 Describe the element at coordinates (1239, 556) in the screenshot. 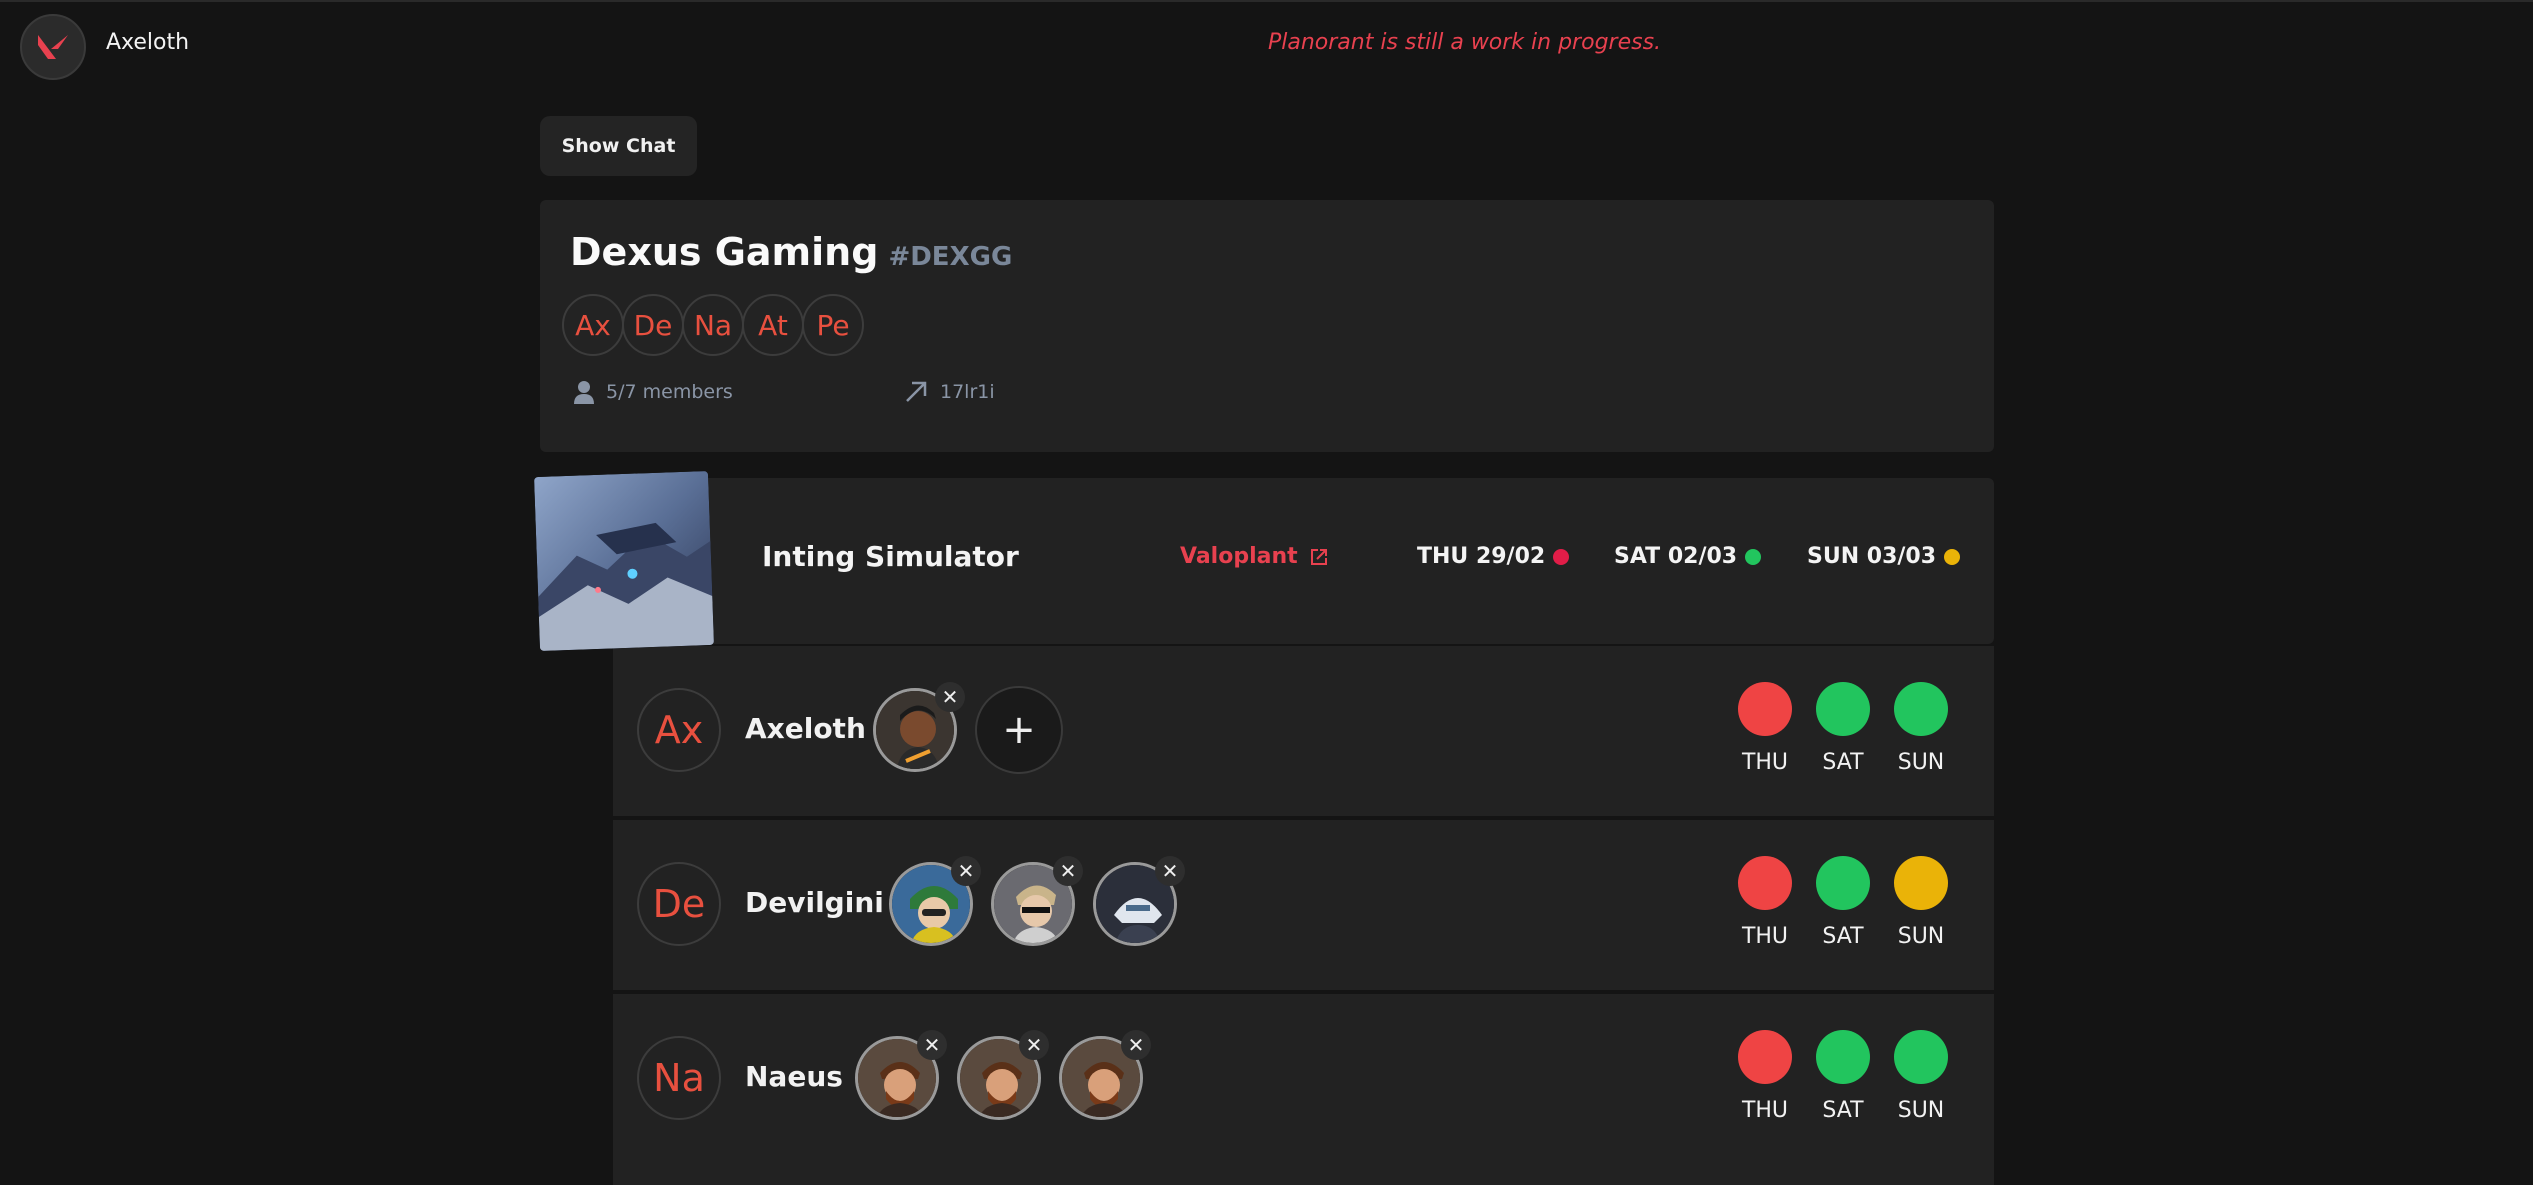

I see `valoplant-link-label: Valoplant` at that location.